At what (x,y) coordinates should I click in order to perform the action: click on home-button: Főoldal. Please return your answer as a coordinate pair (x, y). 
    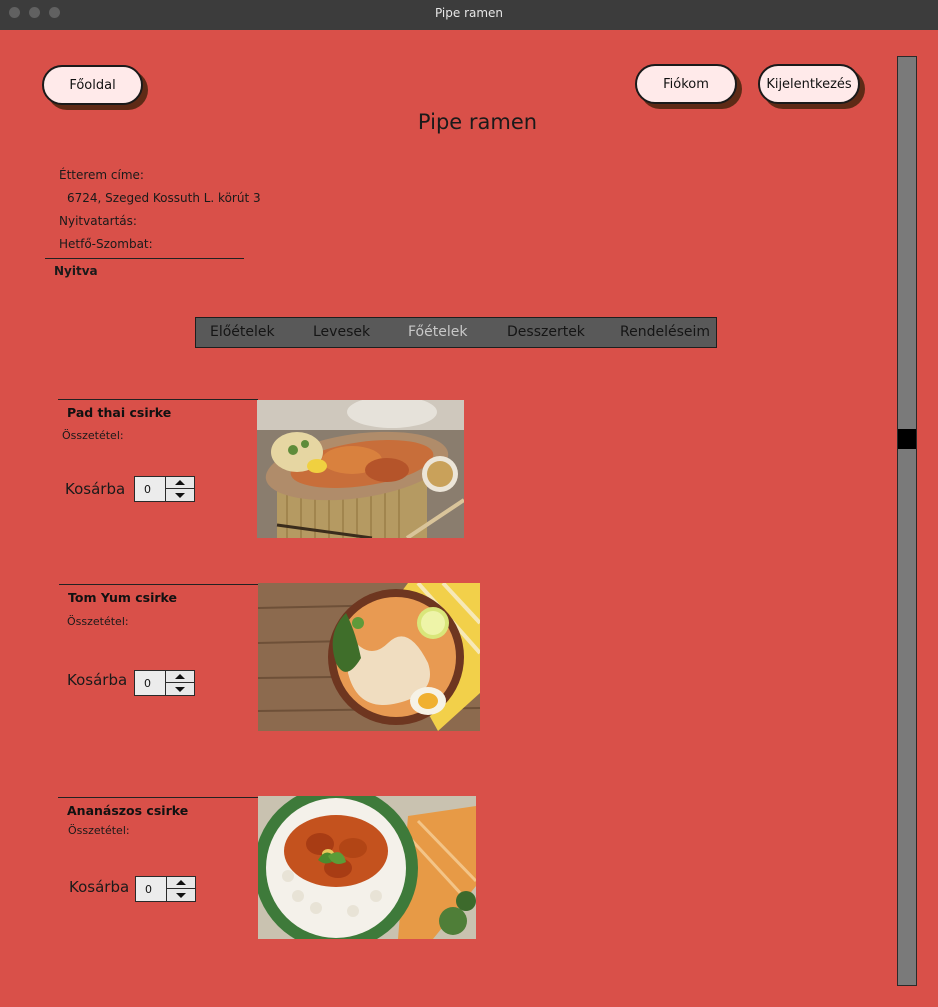
    Looking at the image, I should click on (92, 85).